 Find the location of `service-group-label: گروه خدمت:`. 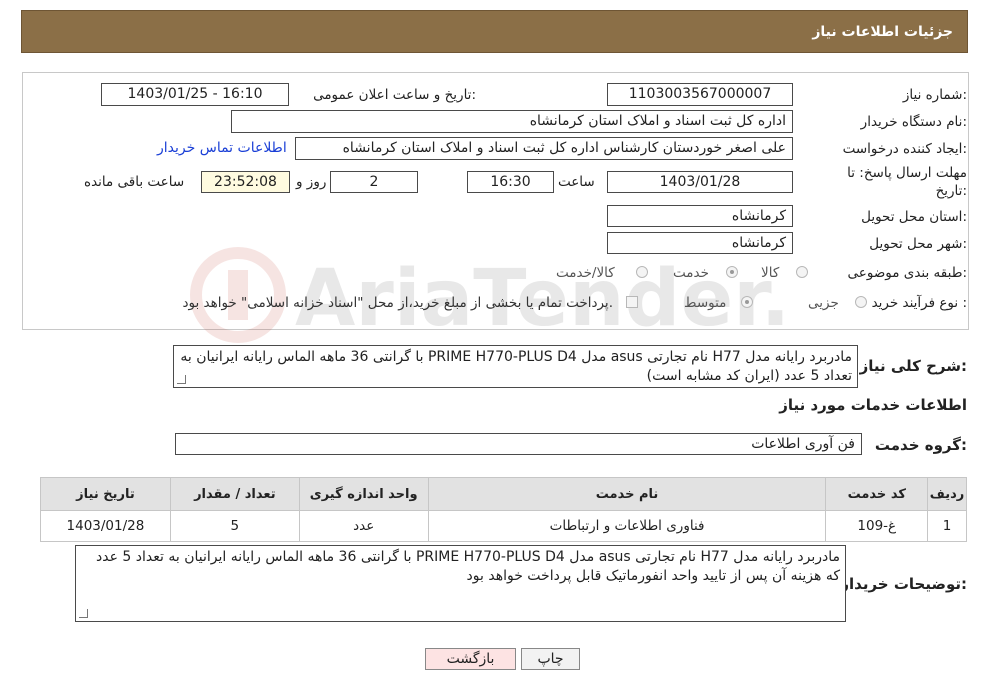

service-group-label: گروه خدمت: is located at coordinates (920, 445).